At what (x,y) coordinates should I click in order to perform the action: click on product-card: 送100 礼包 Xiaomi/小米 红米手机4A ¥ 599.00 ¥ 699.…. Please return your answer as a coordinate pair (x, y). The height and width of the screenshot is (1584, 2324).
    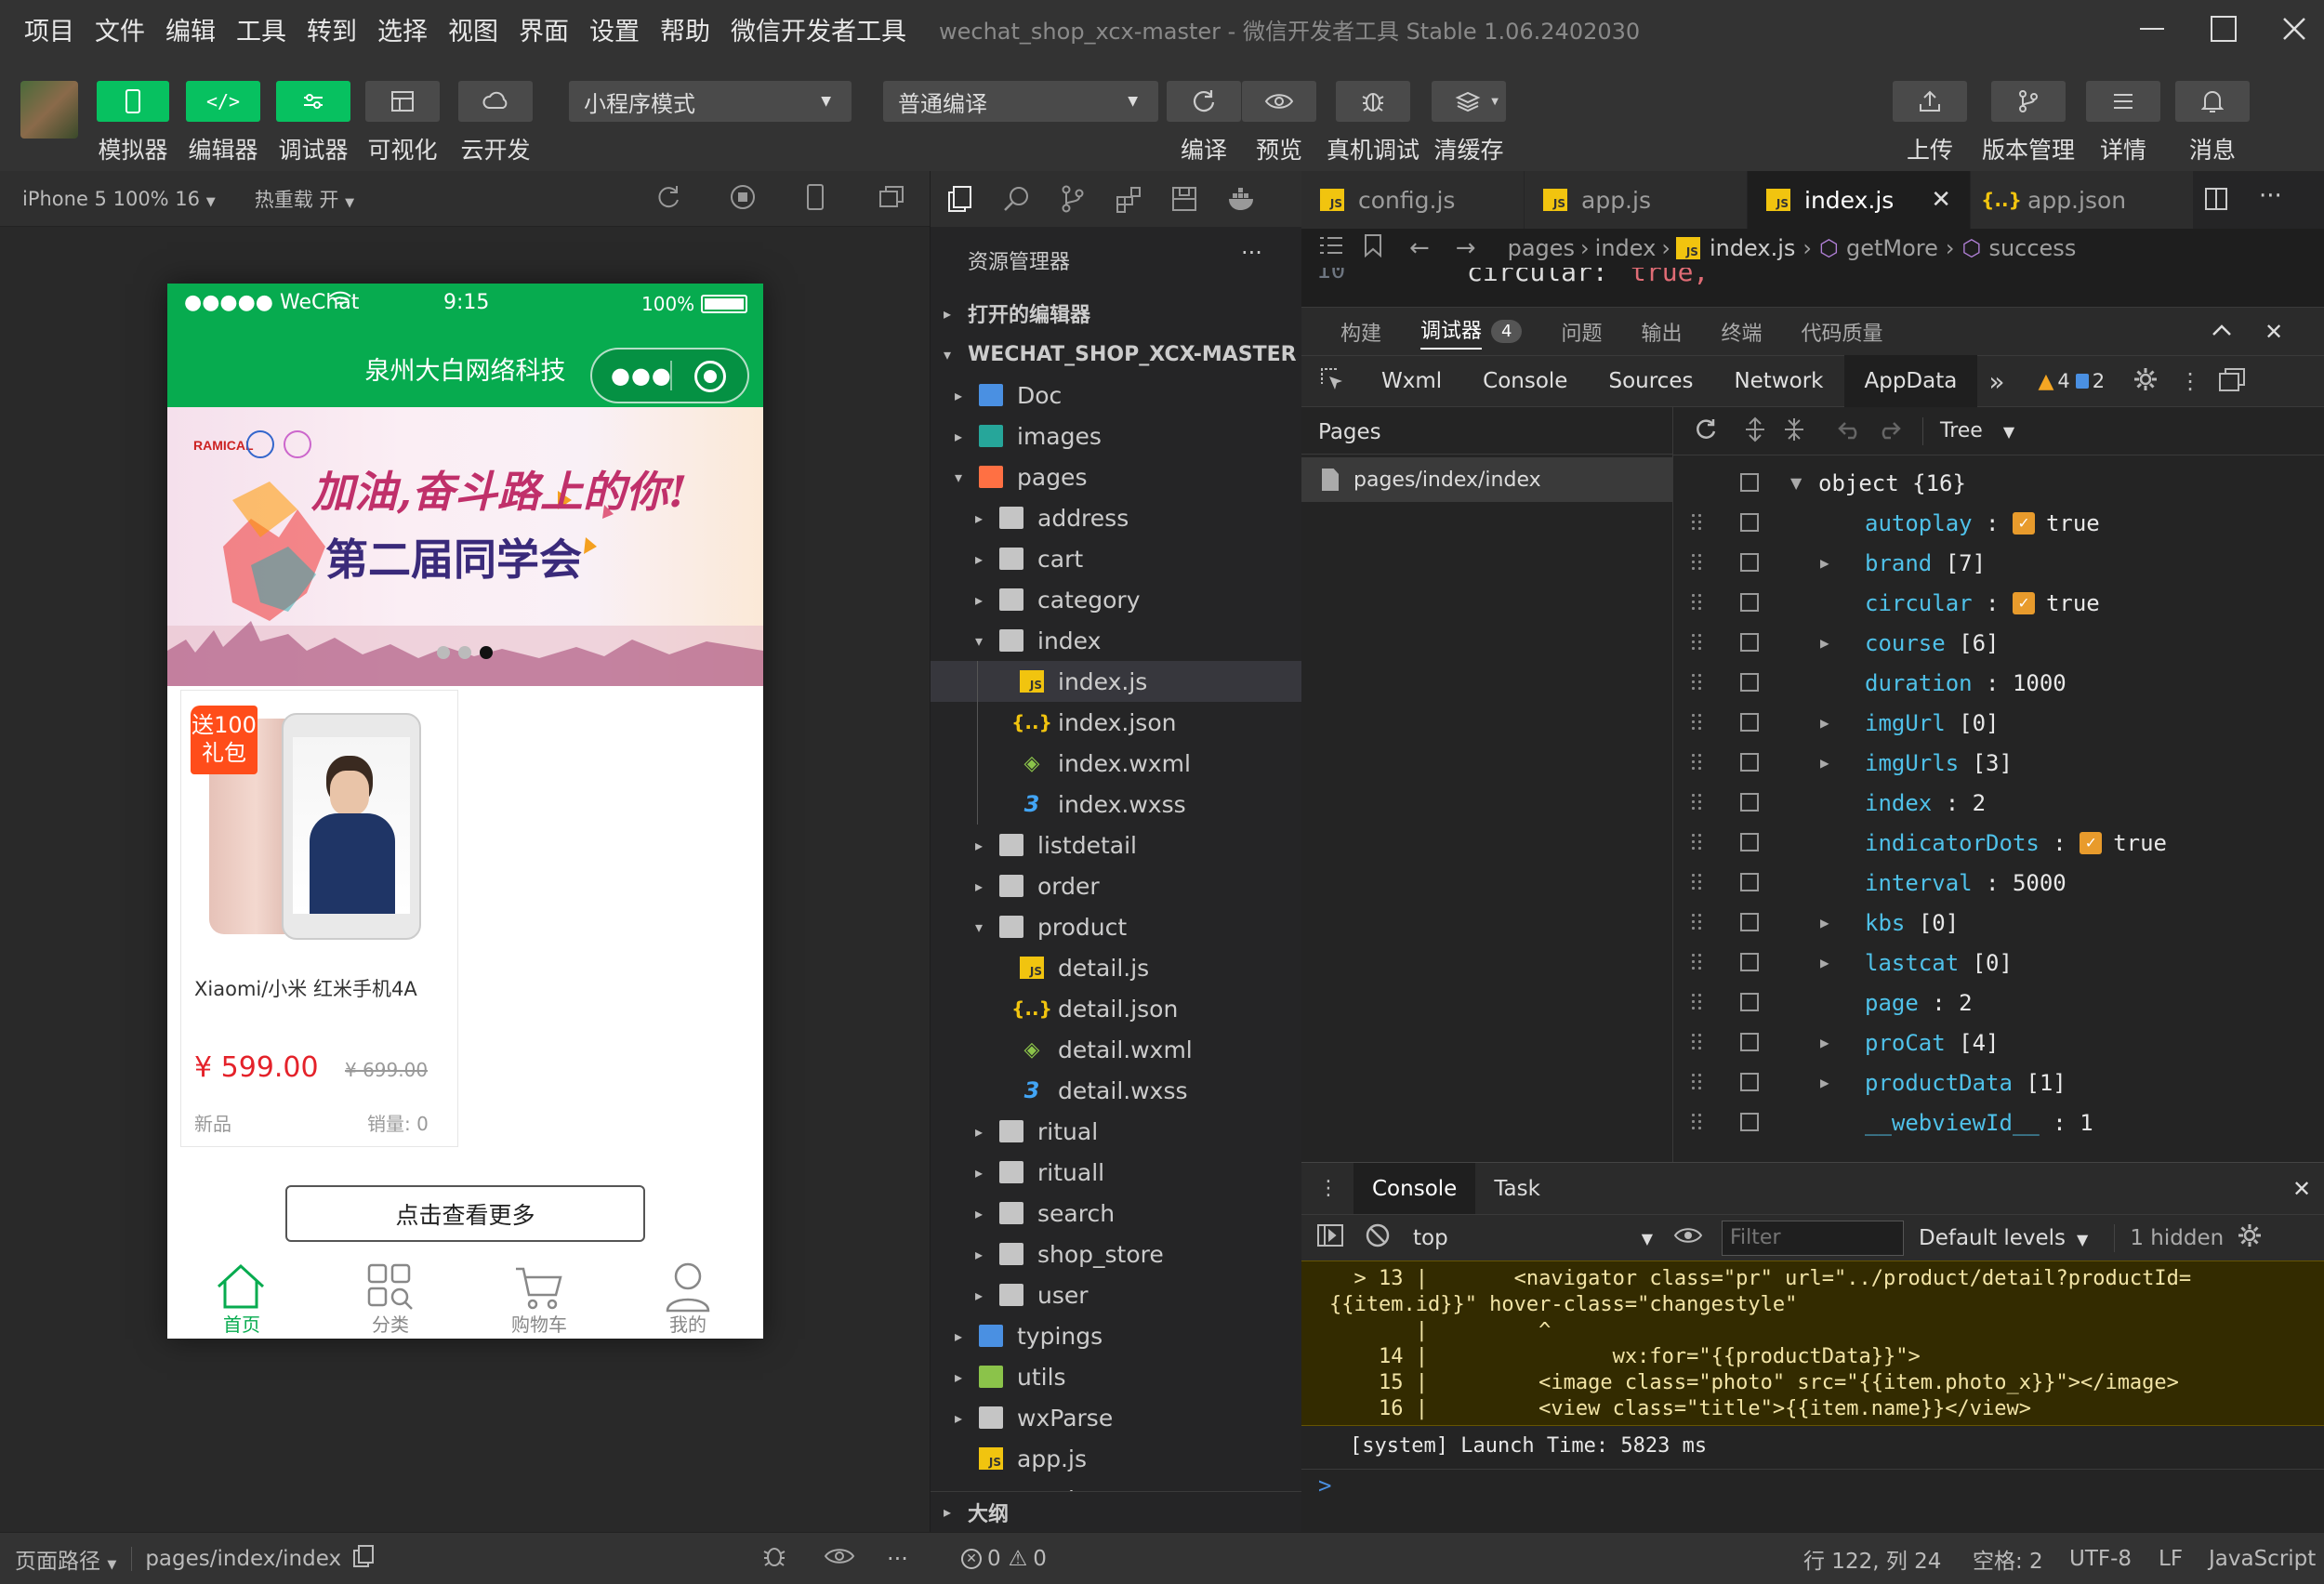
    Looking at the image, I should click on (319, 918).